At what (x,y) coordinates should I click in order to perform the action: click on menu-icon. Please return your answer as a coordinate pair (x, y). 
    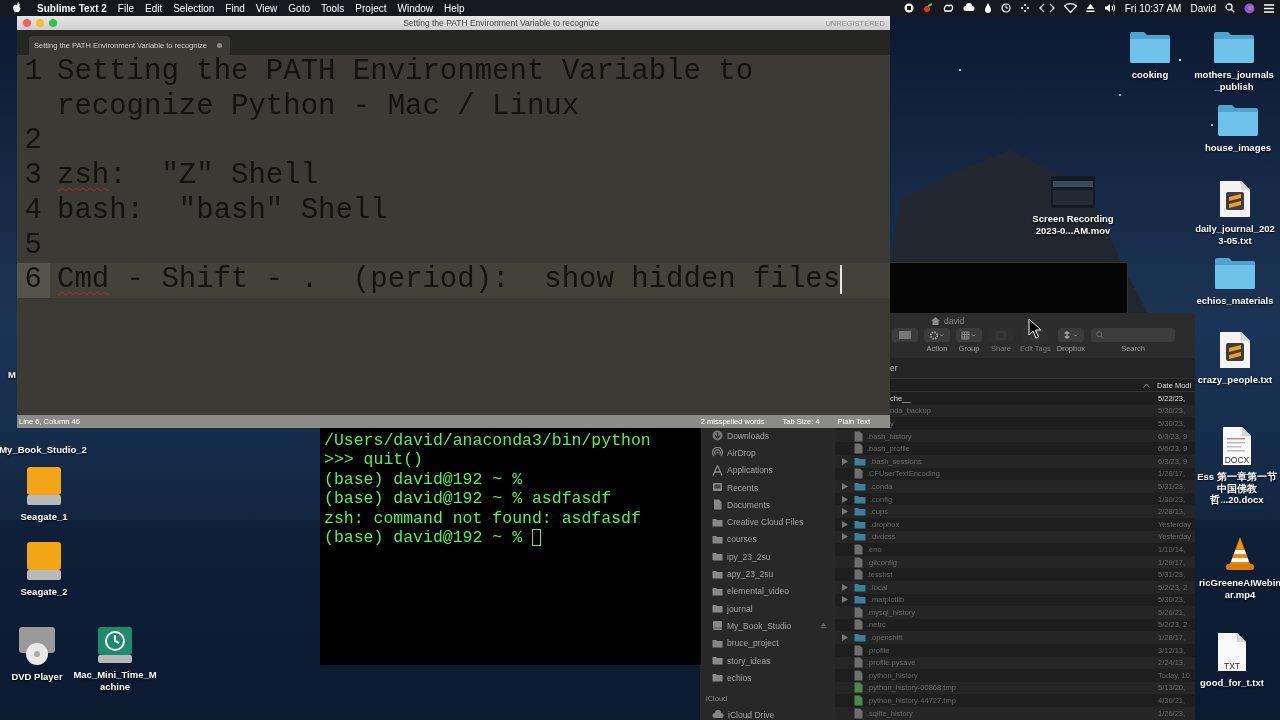
    Looking at the image, I should click on (1269, 8).